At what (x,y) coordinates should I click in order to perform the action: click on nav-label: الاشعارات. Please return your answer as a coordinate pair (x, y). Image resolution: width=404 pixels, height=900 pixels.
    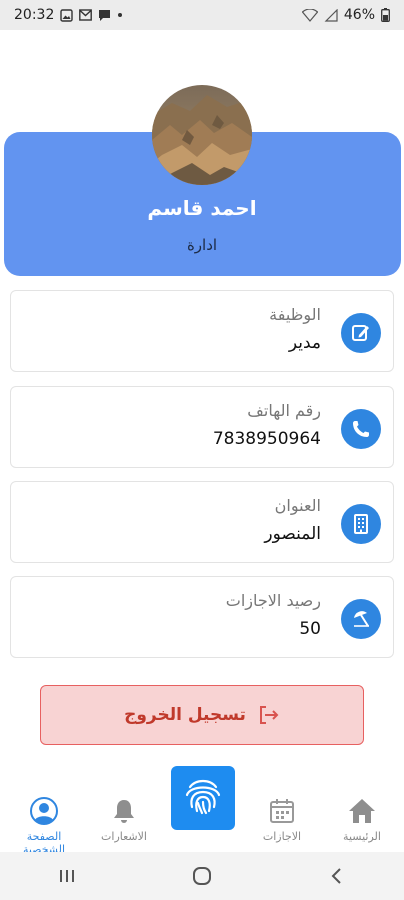
    Looking at the image, I should click on (124, 836).